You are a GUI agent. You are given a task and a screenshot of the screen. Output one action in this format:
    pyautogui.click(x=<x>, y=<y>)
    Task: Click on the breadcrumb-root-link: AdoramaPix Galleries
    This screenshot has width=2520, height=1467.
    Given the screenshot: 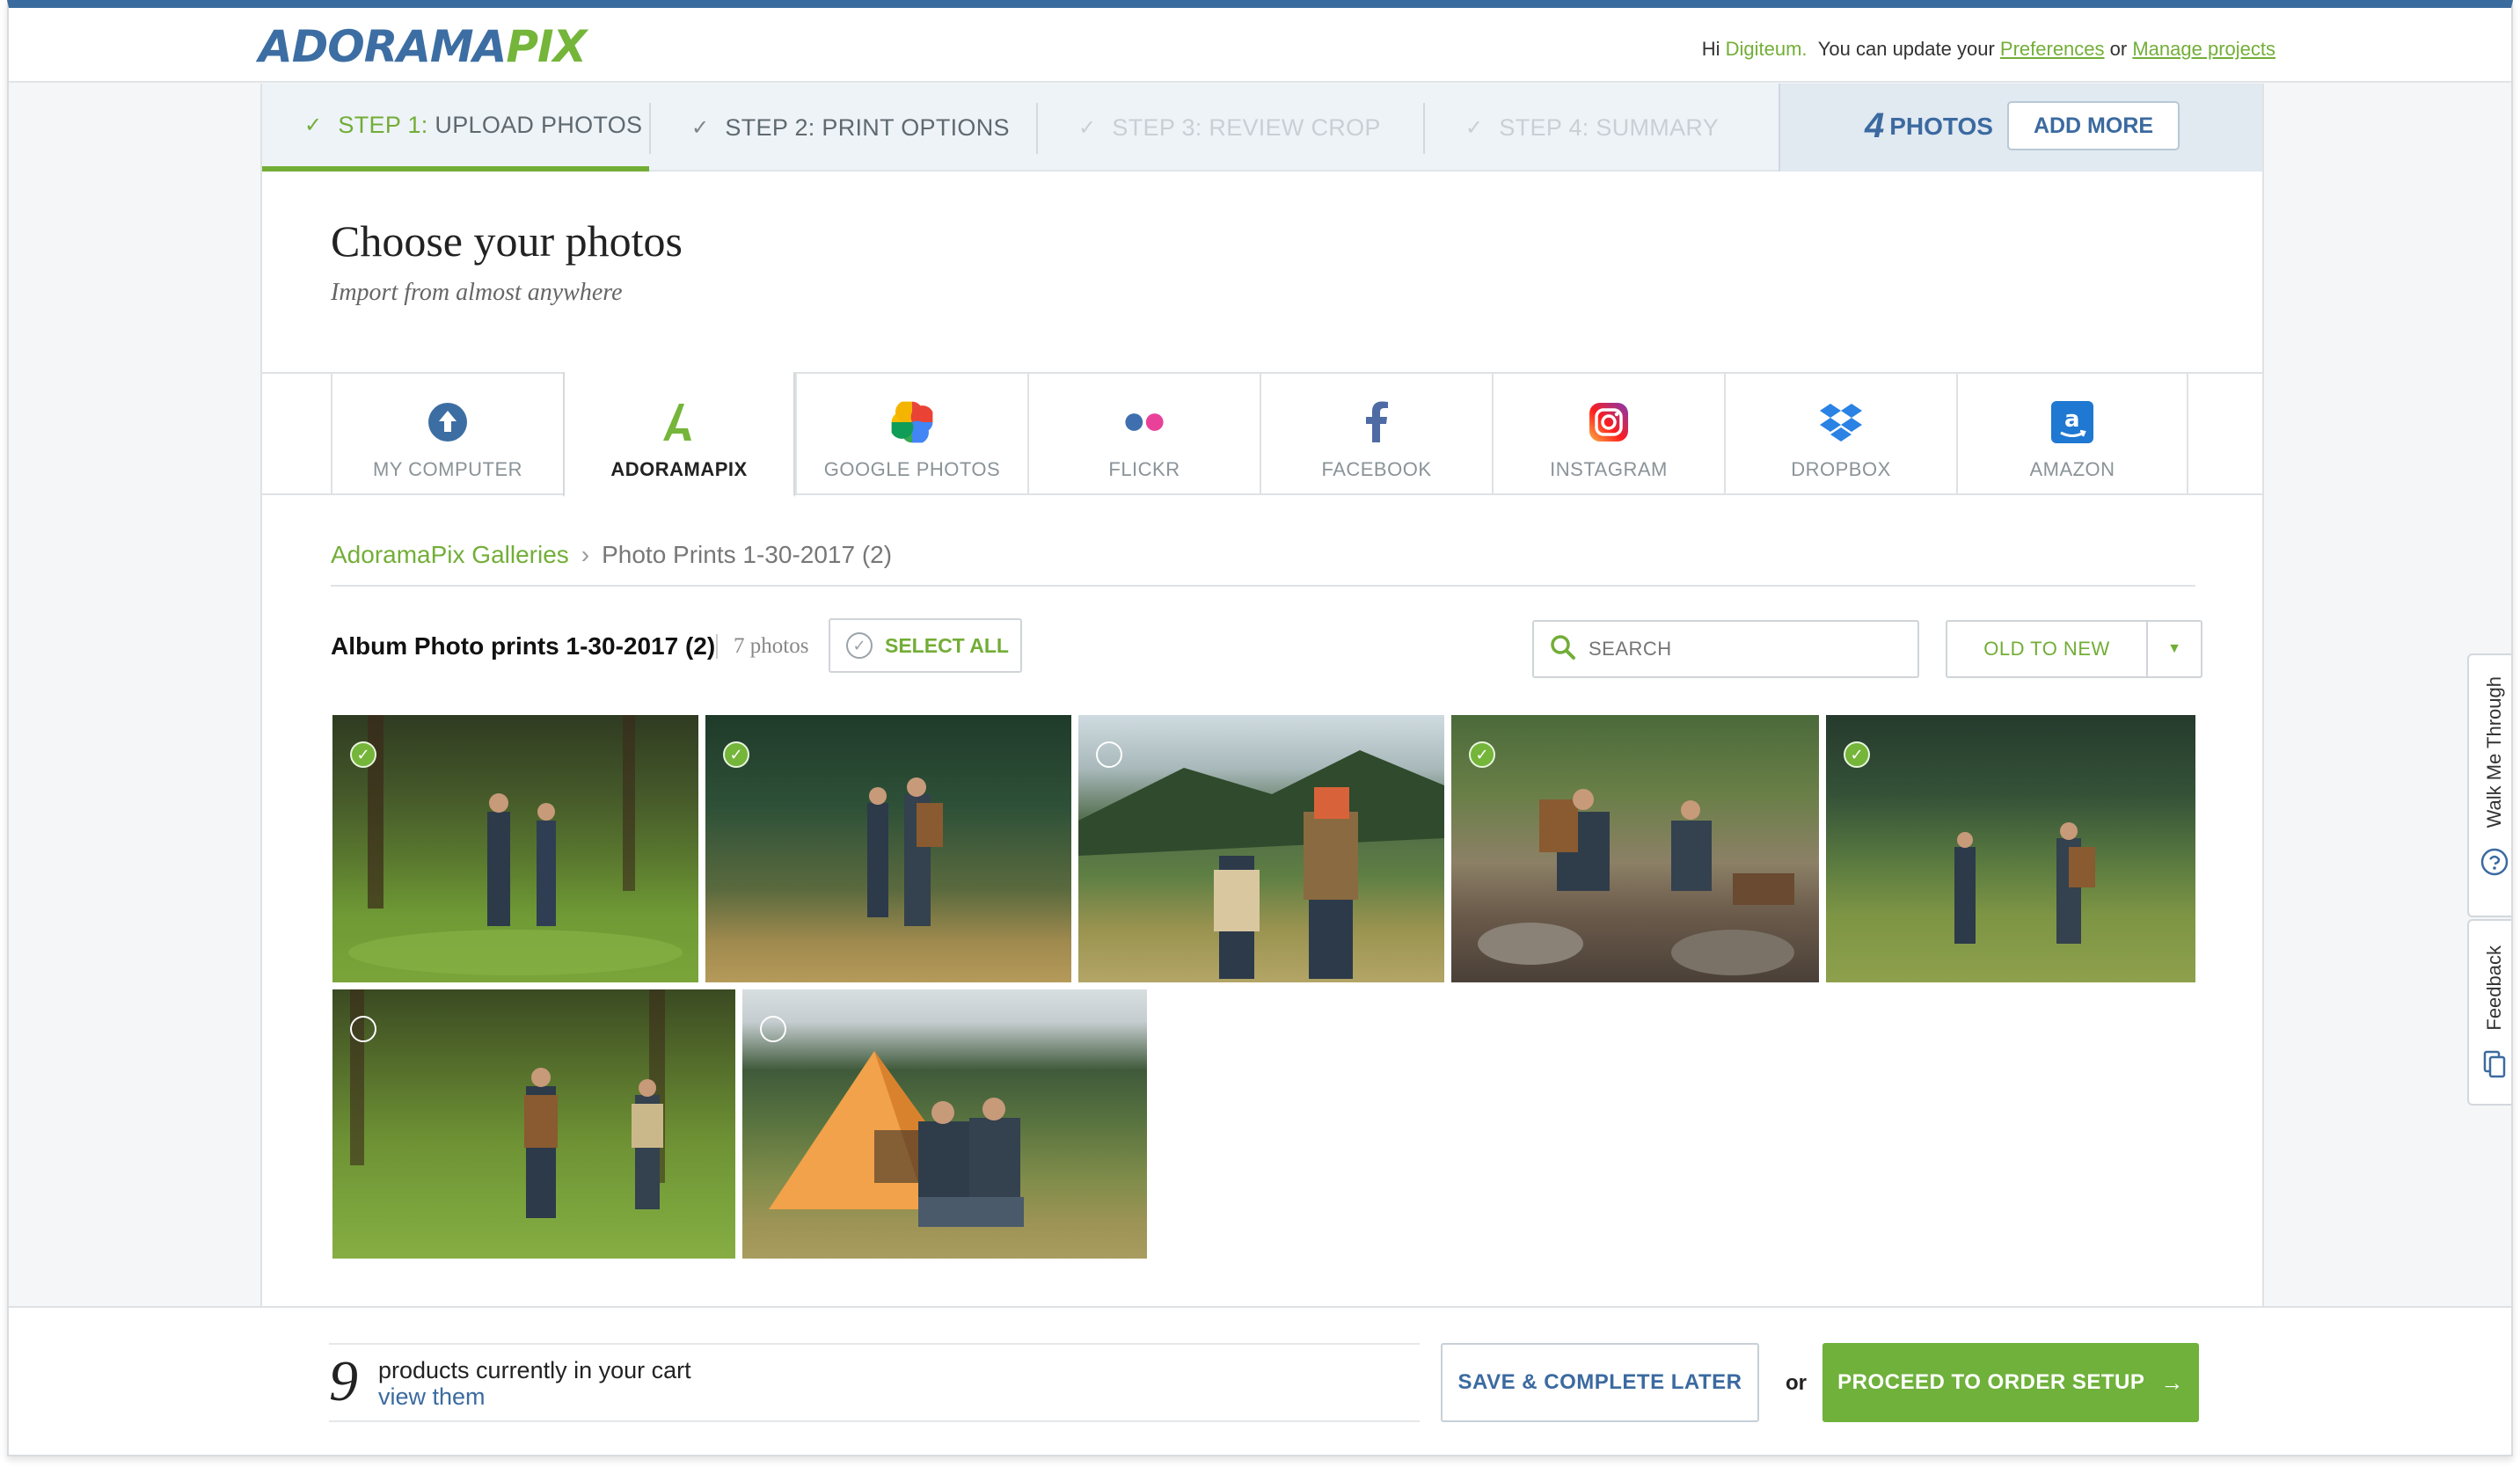 What is the action you would take?
    pyautogui.click(x=450, y=554)
    